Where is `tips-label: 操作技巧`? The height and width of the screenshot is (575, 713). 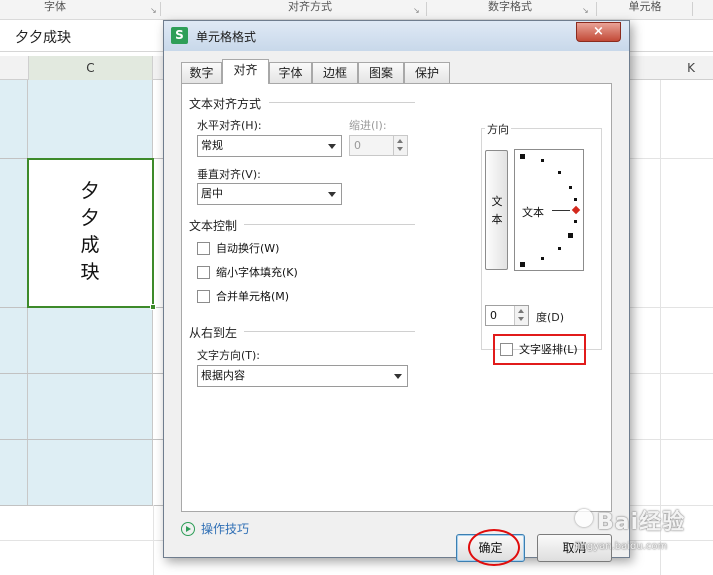 tips-label: 操作技巧 is located at coordinates (225, 529).